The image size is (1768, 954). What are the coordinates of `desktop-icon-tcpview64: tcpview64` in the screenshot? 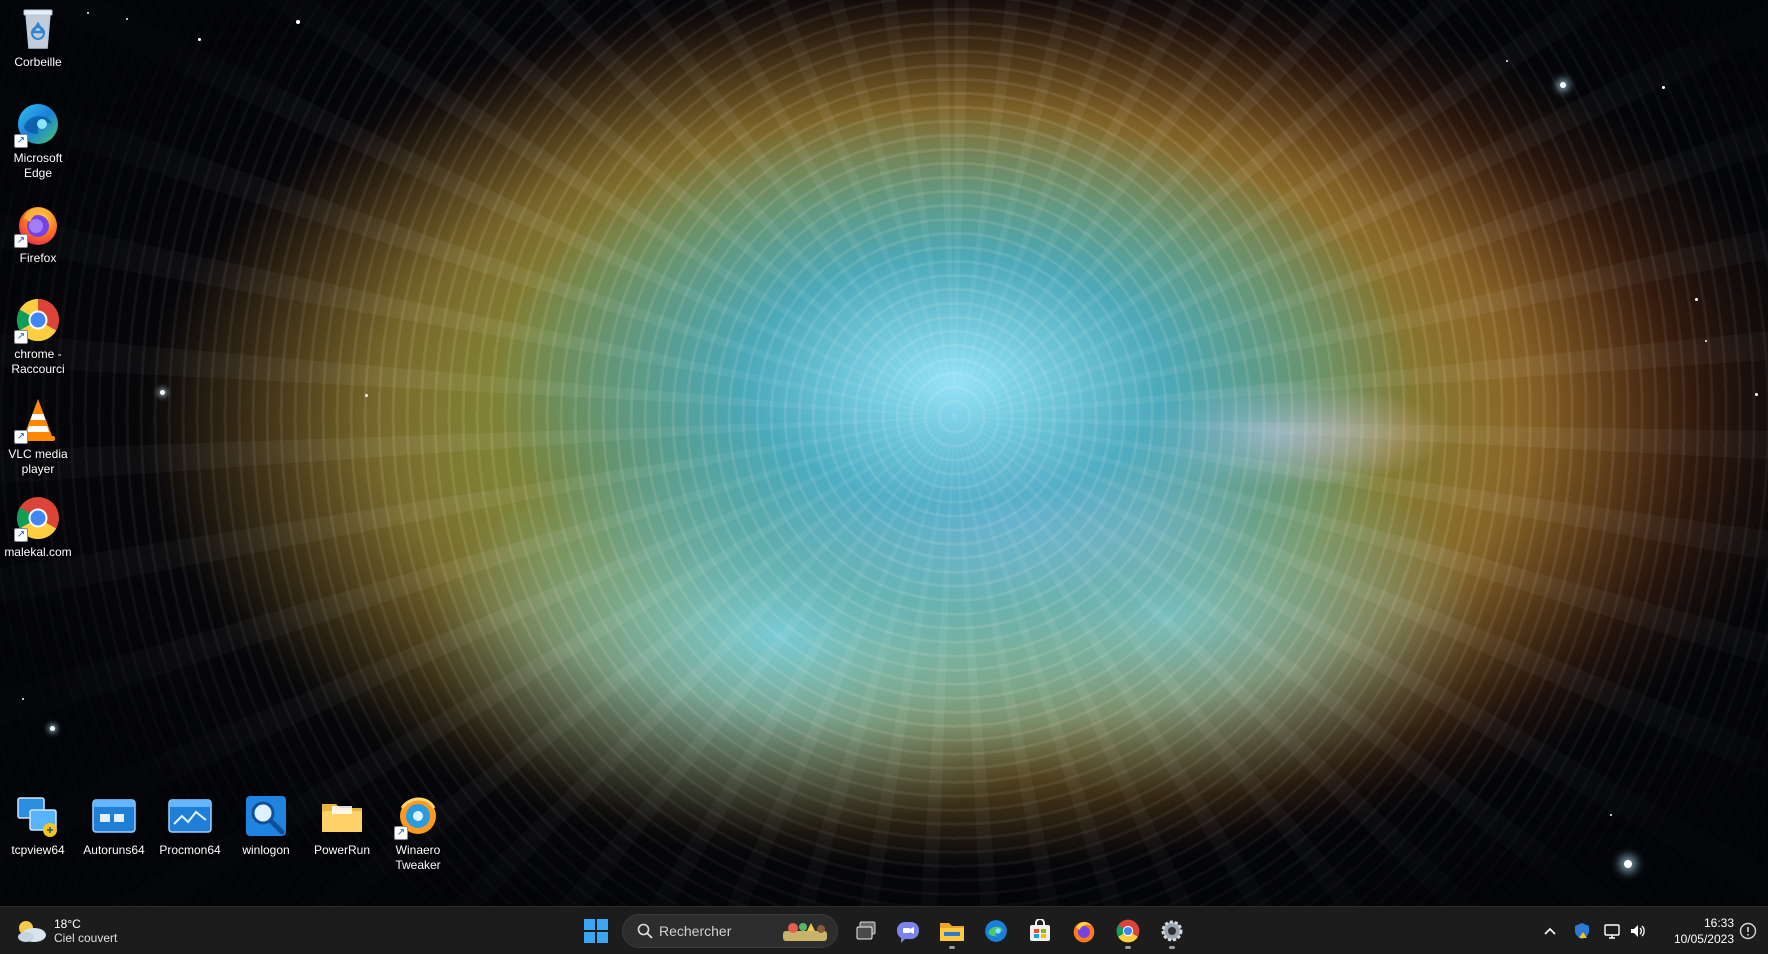 It's located at (38, 825).